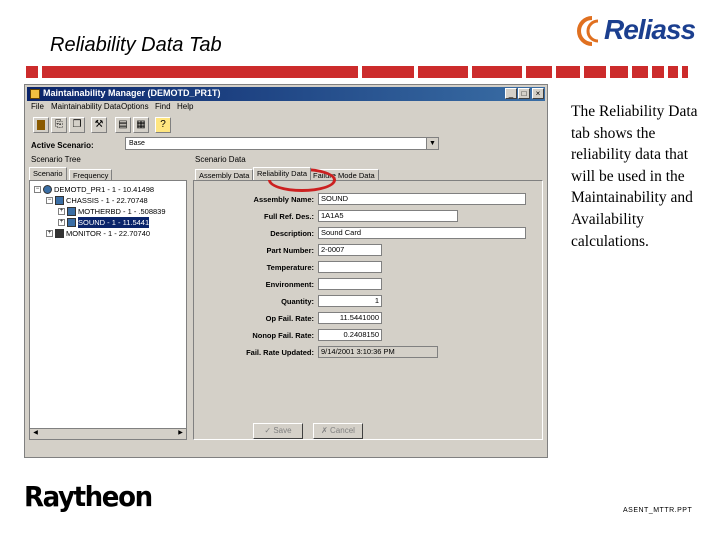  Describe the element at coordinates (132, 93) in the screenshot. I see `window-title: Maintainability Manager (DEMOTD_PR1T)` at that location.